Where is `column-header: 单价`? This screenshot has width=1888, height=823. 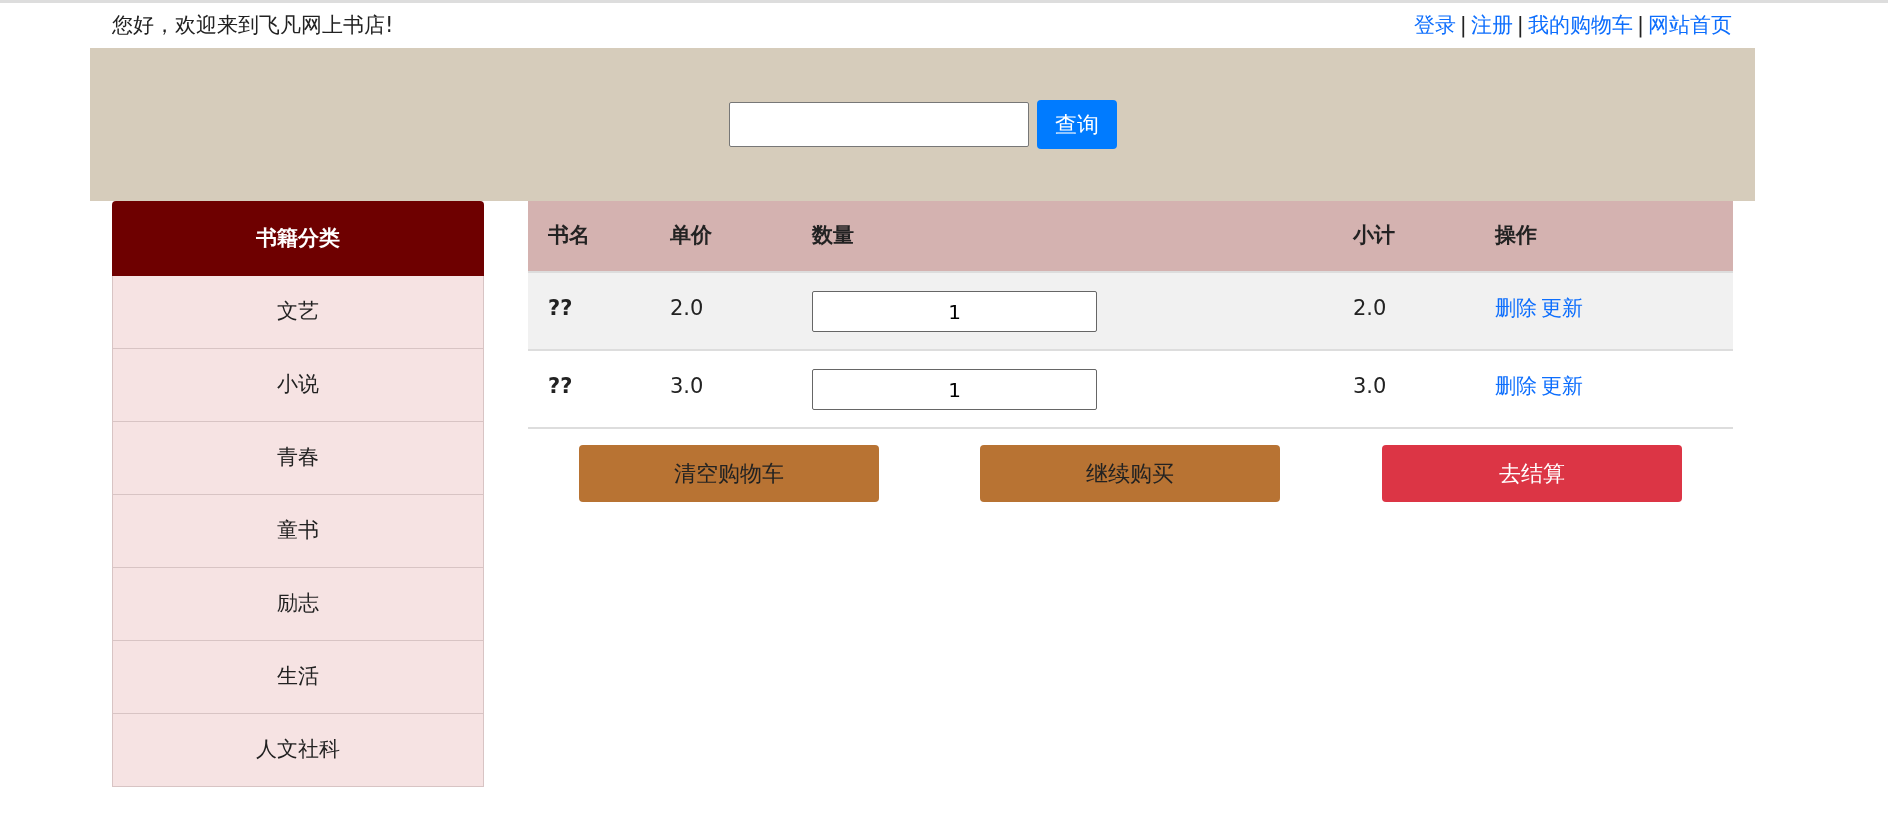
column-header: 单价 is located at coordinates (691, 236).